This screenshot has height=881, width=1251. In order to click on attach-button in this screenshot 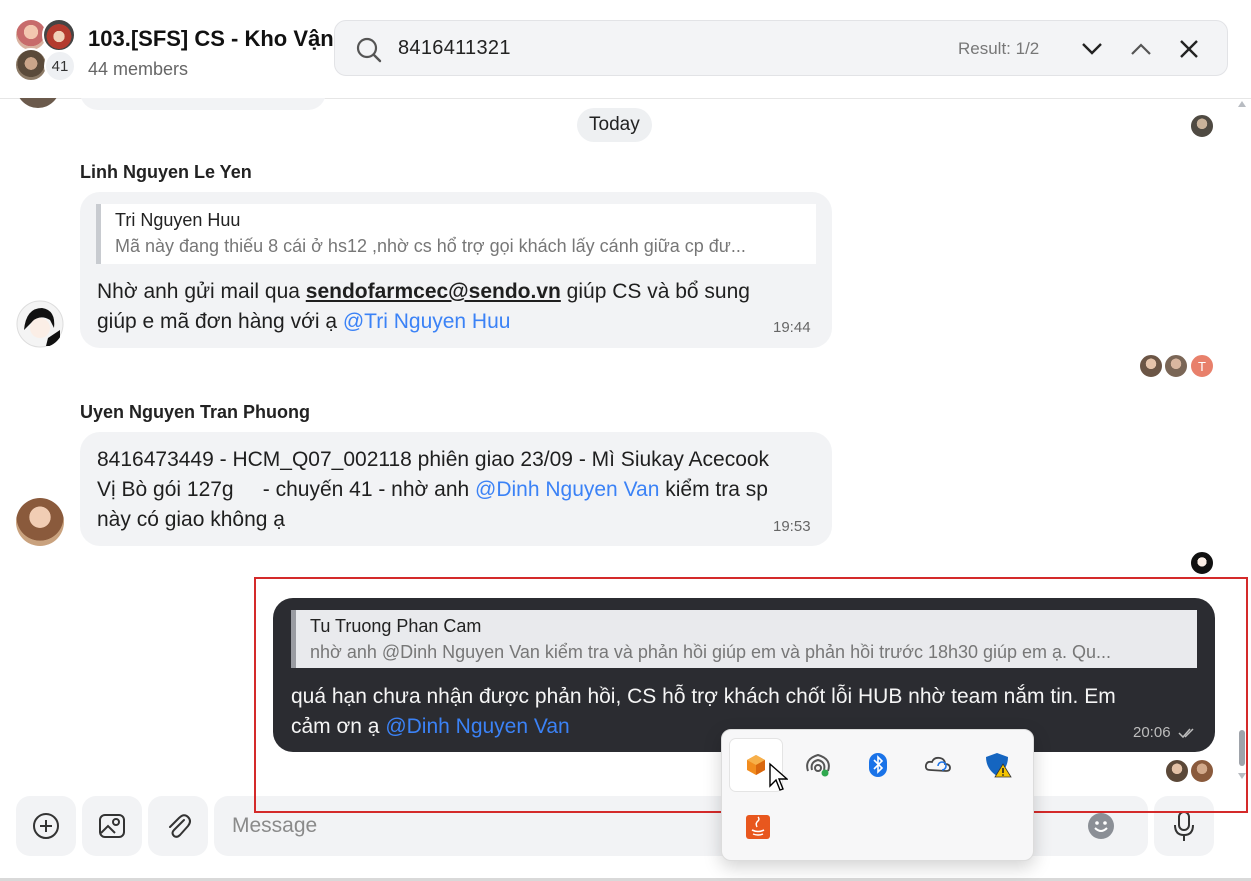, I will do `click(178, 826)`.